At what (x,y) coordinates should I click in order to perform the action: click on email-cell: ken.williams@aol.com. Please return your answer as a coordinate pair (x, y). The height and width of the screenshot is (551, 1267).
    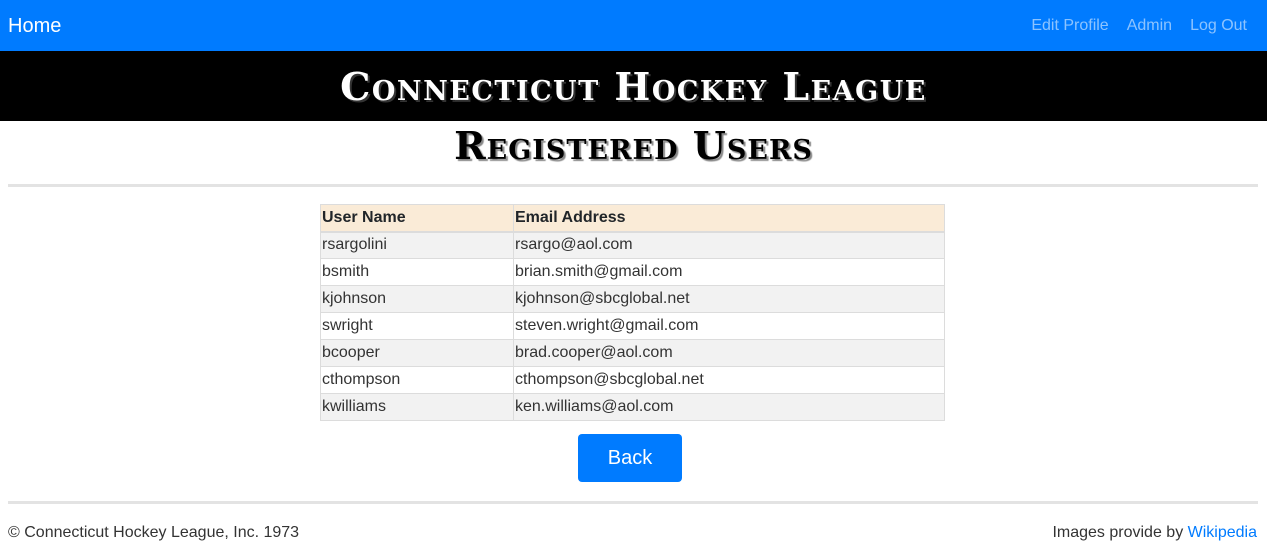
    Looking at the image, I should click on (729, 407).